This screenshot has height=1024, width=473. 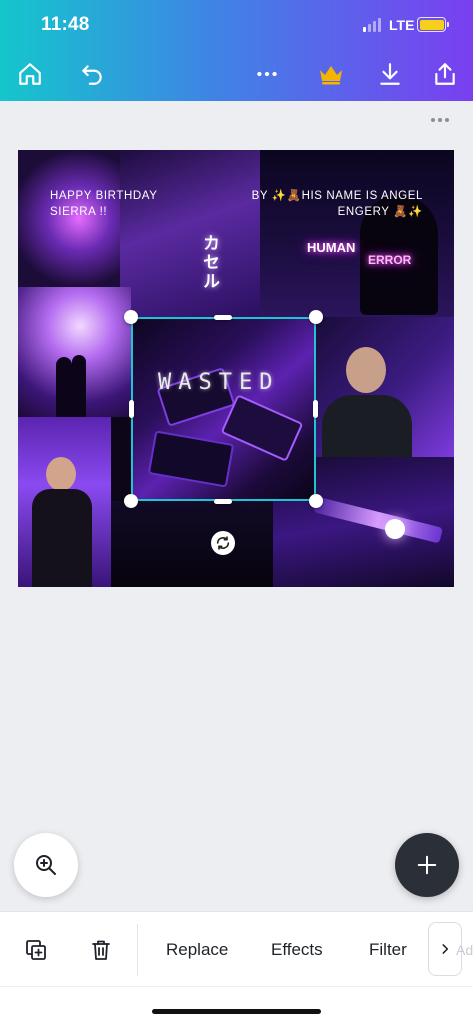 I want to click on neon-sign-error: ERROR, so click(x=390, y=260).